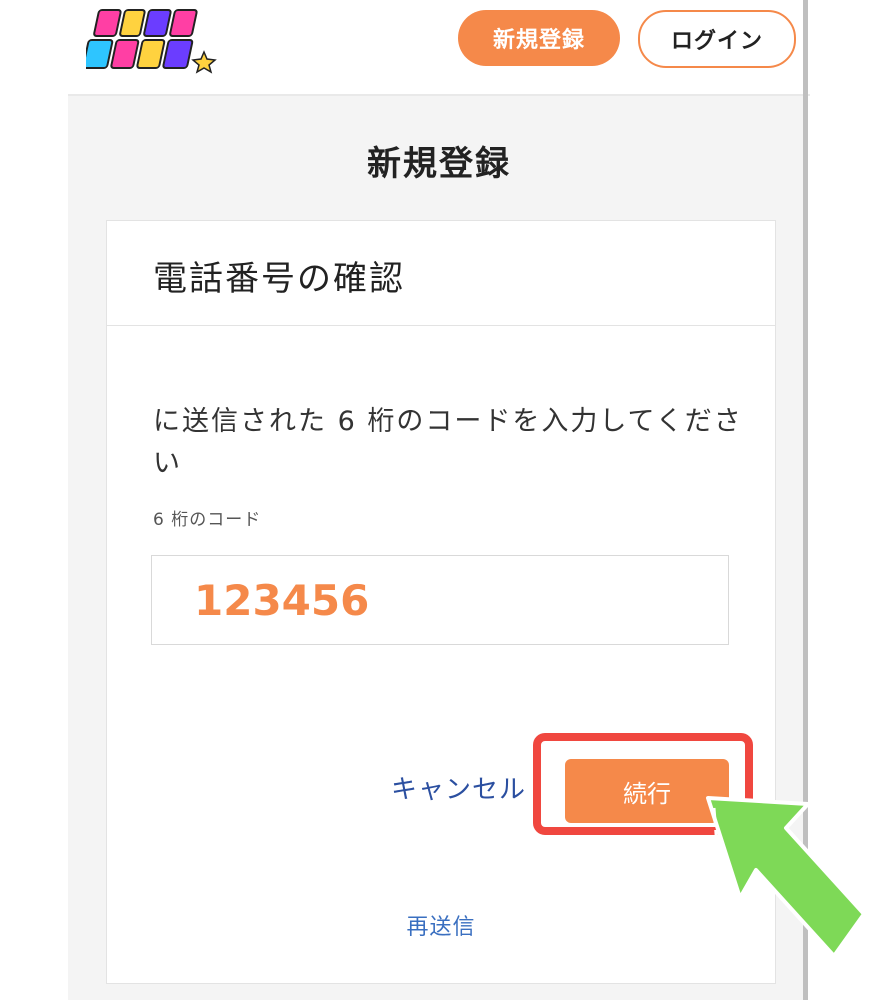 This screenshot has width=880, height=1000. Describe the element at coordinates (786, 877) in the screenshot. I see `pointer-arrow-icon` at that location.